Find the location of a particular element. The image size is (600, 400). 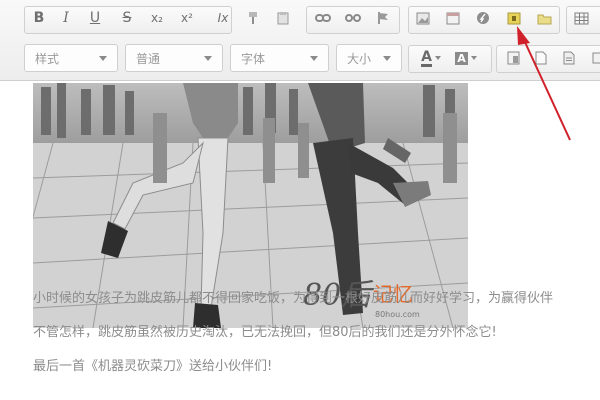

source-button is located at coordinates (569, 58).